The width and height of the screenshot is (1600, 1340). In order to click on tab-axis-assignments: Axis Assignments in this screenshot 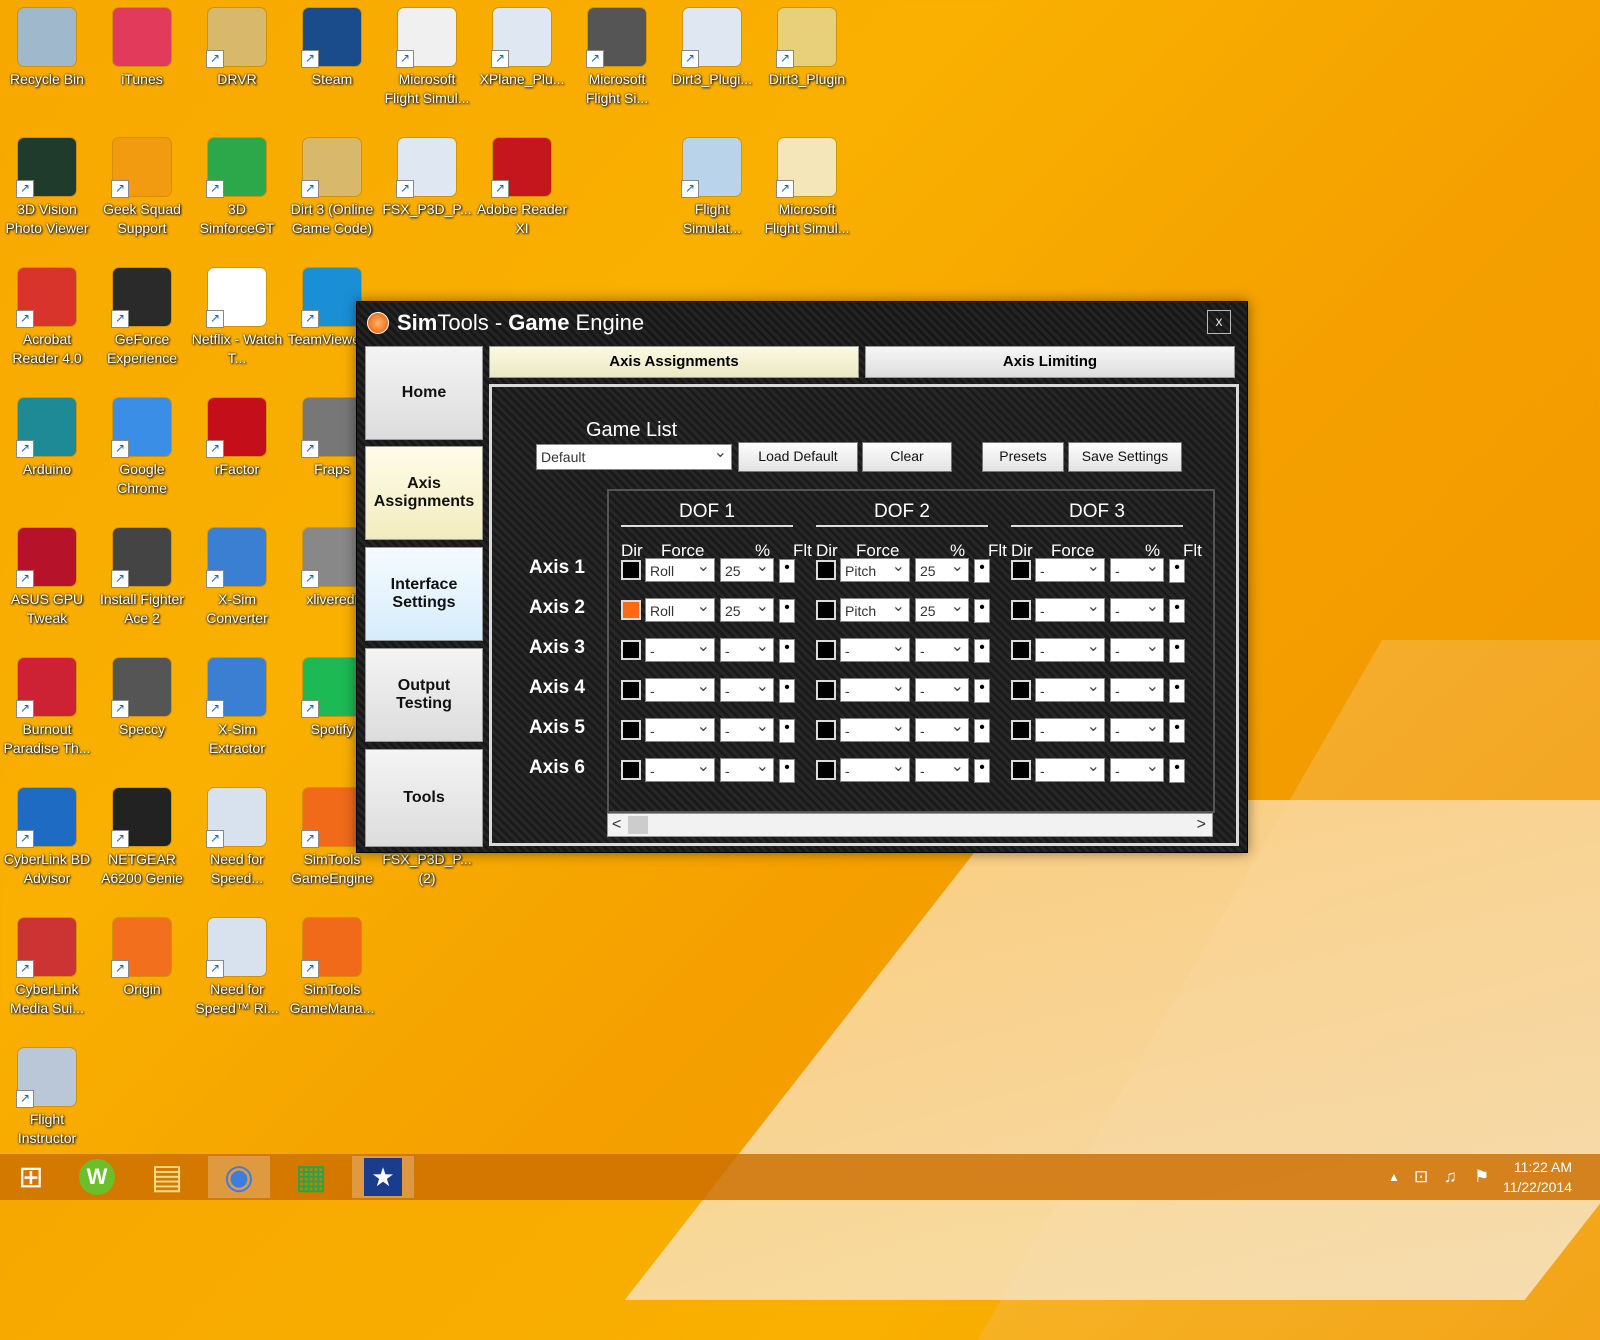, I will do `click(674, 362)`.